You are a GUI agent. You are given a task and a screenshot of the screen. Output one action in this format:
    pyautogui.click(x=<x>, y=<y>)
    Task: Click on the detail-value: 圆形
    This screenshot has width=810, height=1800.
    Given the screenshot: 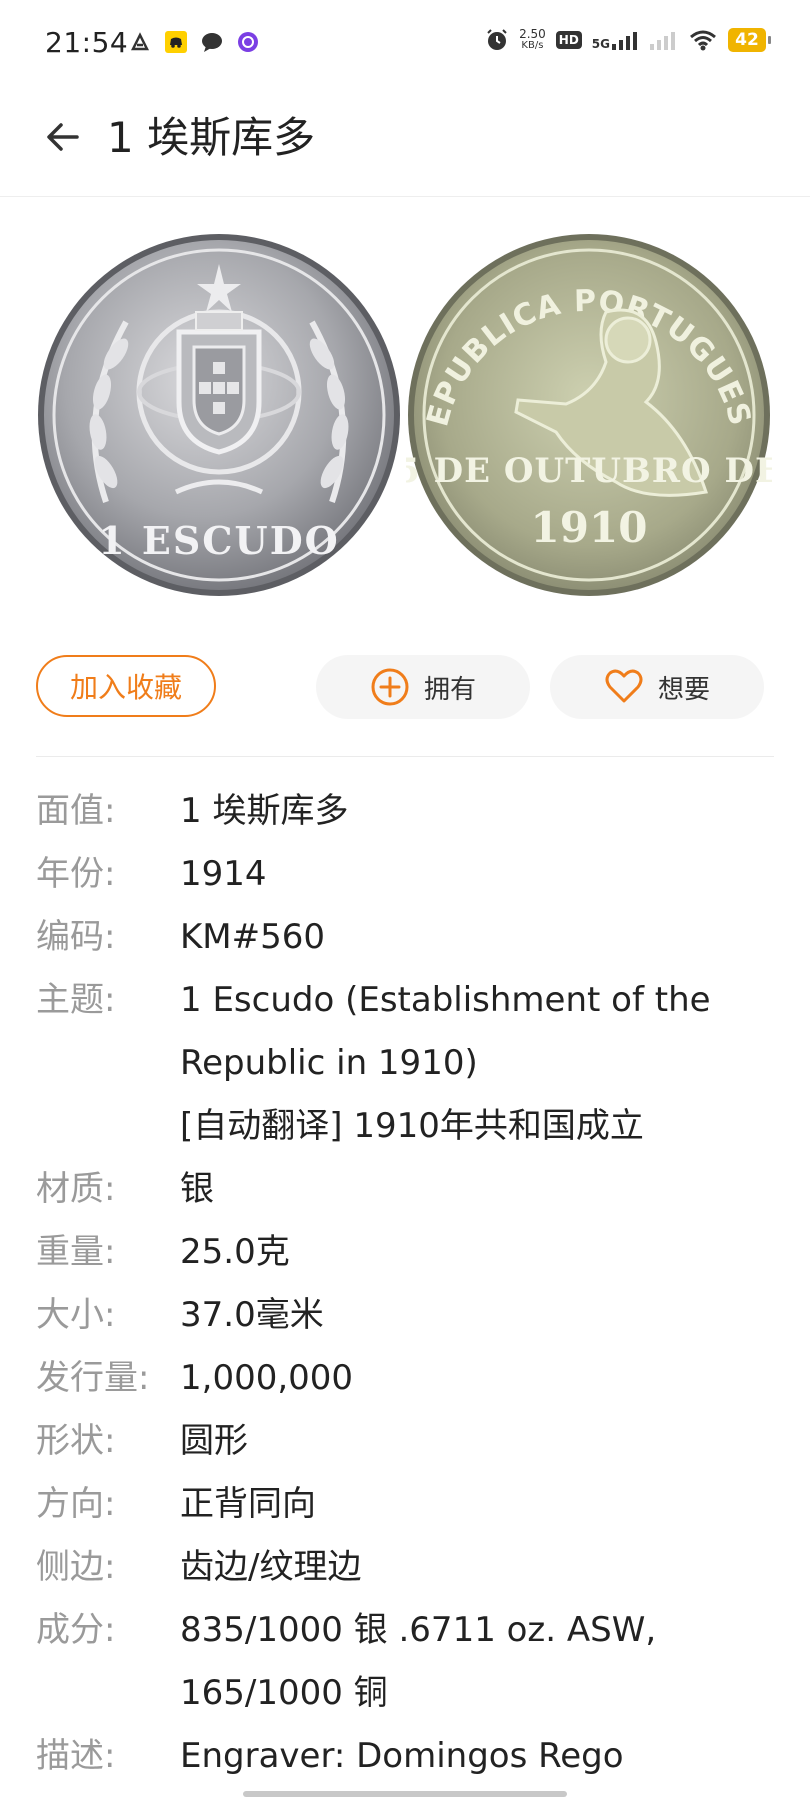 What is the action you would take?
    pyautogui.click(x=480, y=1441)
    